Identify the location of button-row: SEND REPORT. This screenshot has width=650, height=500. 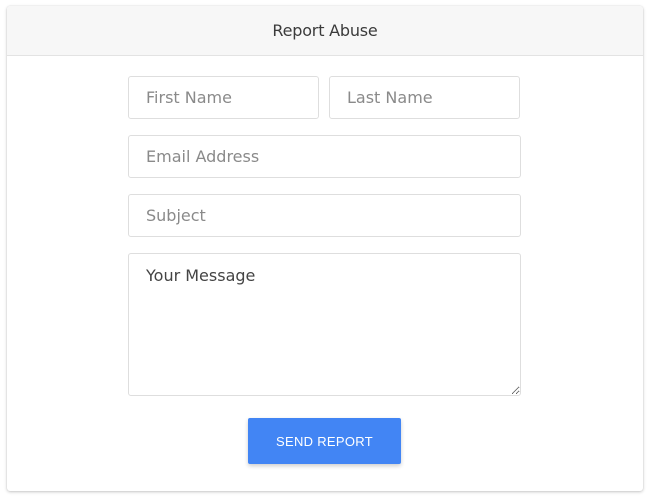
(324, 441).